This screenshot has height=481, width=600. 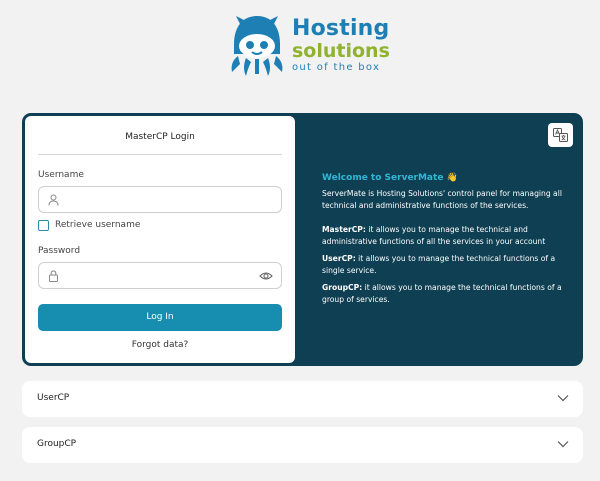 What do you see at coordinates (57, 444) in the screenshot?
I see `accordion-label: GroupCP` at bounding box center [57, 444].